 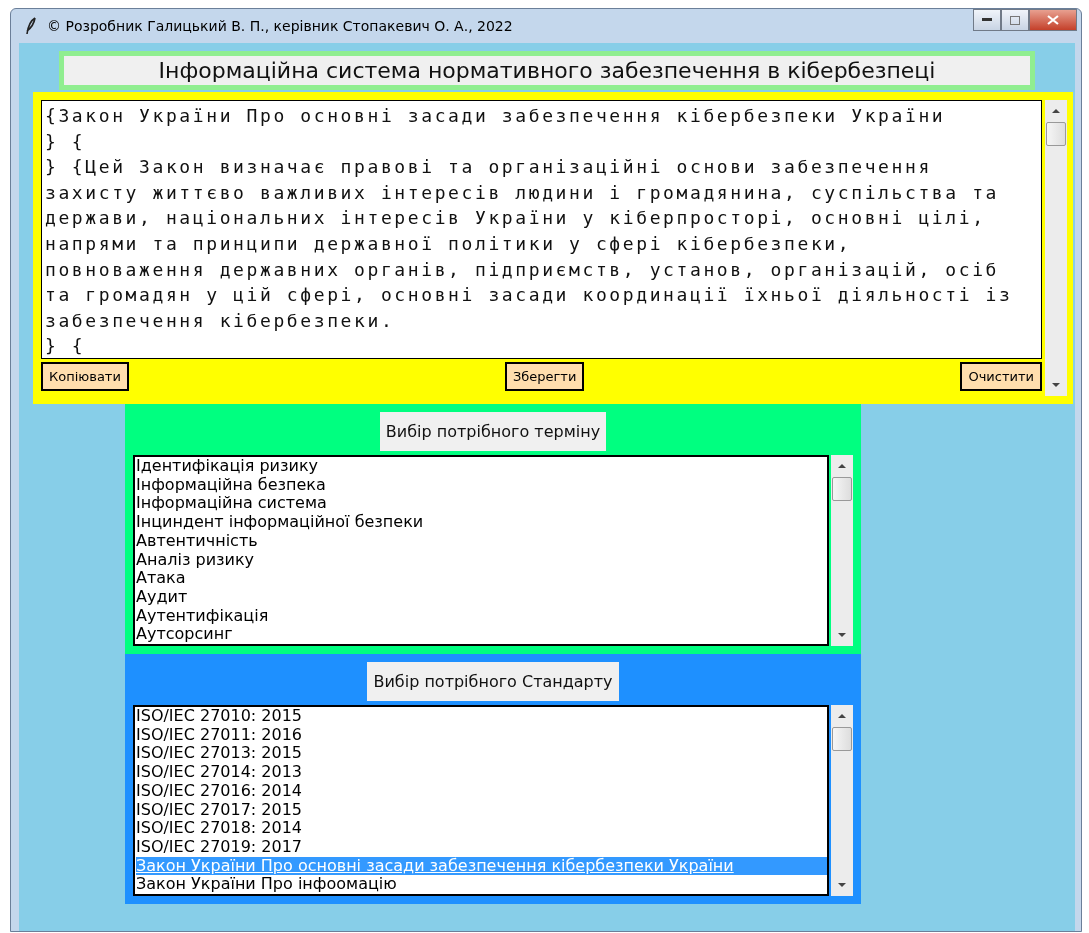 I want to click on text-line: напрями та принципи державної політики у сфері кібербезпеки,, so click(x=449, y=243).